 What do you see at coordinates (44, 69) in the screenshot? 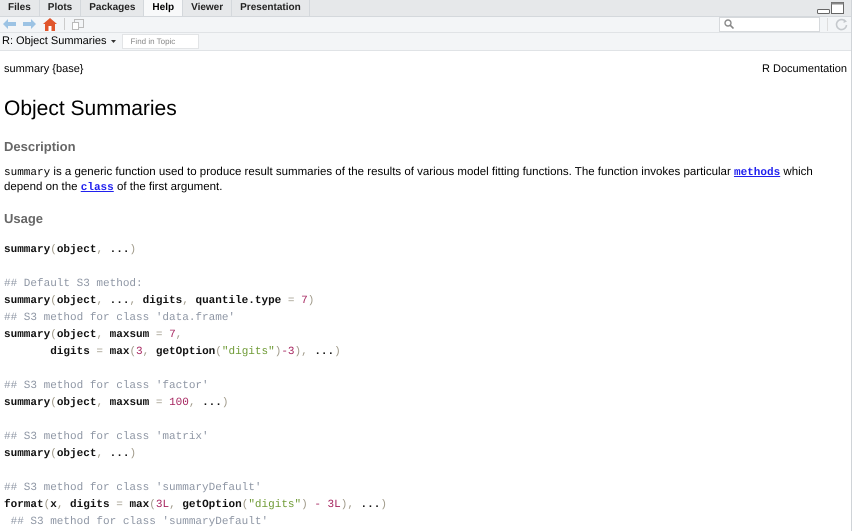
I see `package-label: summary {base}` at bounding box center [44, 69].